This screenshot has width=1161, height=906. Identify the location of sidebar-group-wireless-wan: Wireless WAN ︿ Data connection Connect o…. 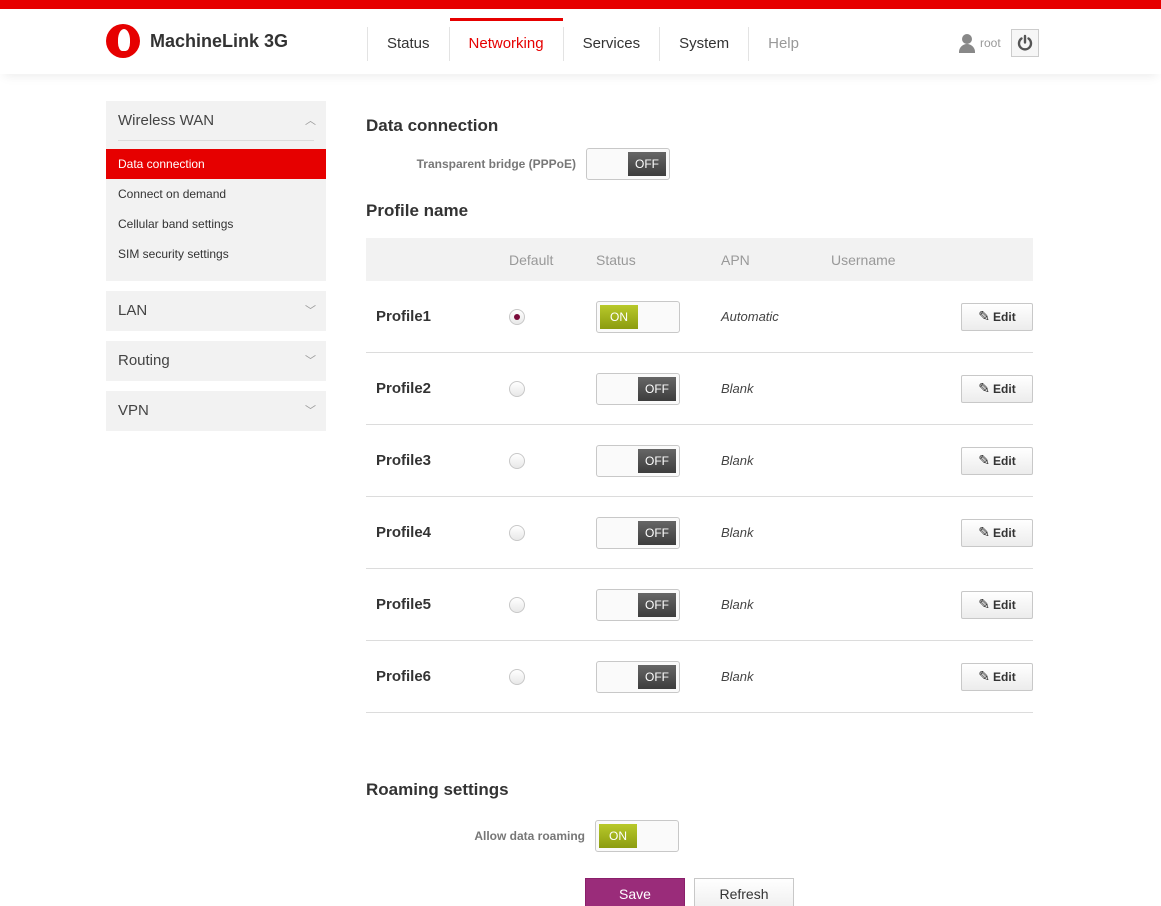
(216, 191).